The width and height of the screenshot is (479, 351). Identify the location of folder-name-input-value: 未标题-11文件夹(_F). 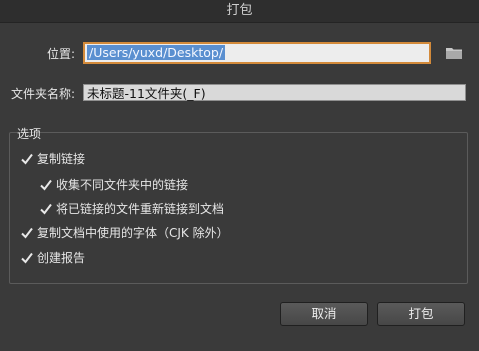
(146, 93).